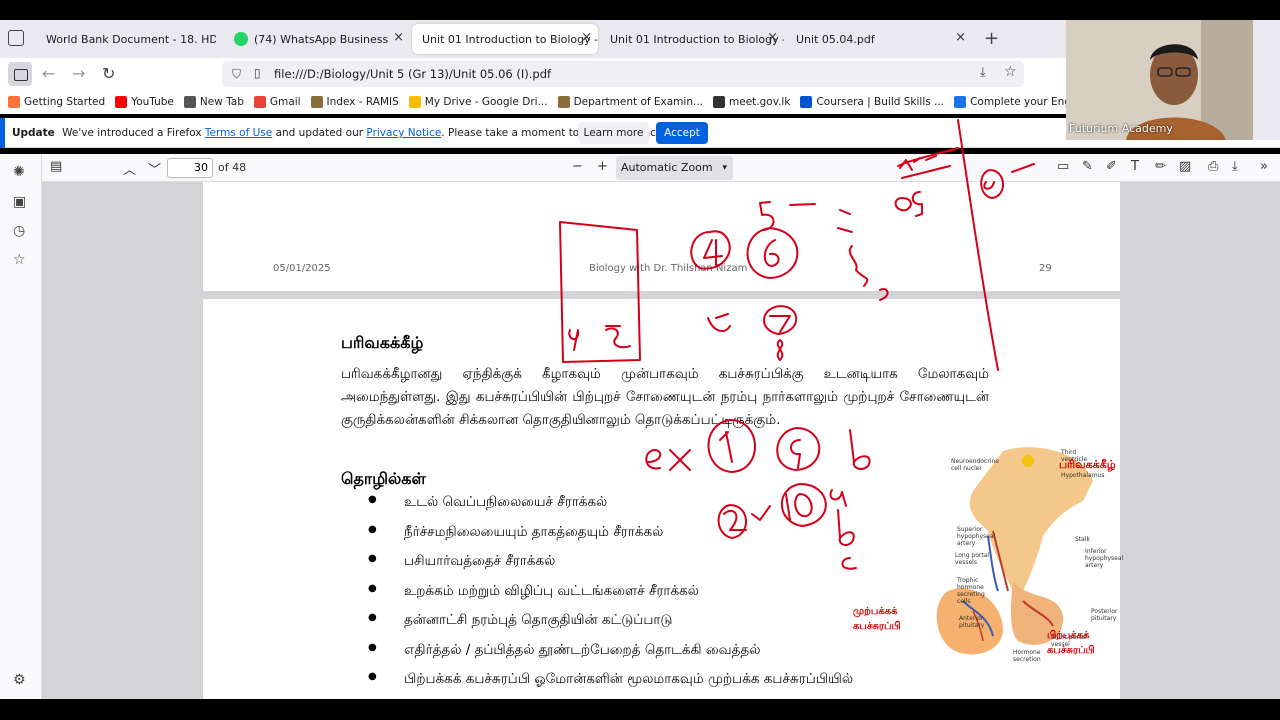 The width and height of the screenshot is (1280, 720). What do you see at coordinates (2, 133) in the screenshot?
I see `notice-accent` at bounding box center [2, 133].